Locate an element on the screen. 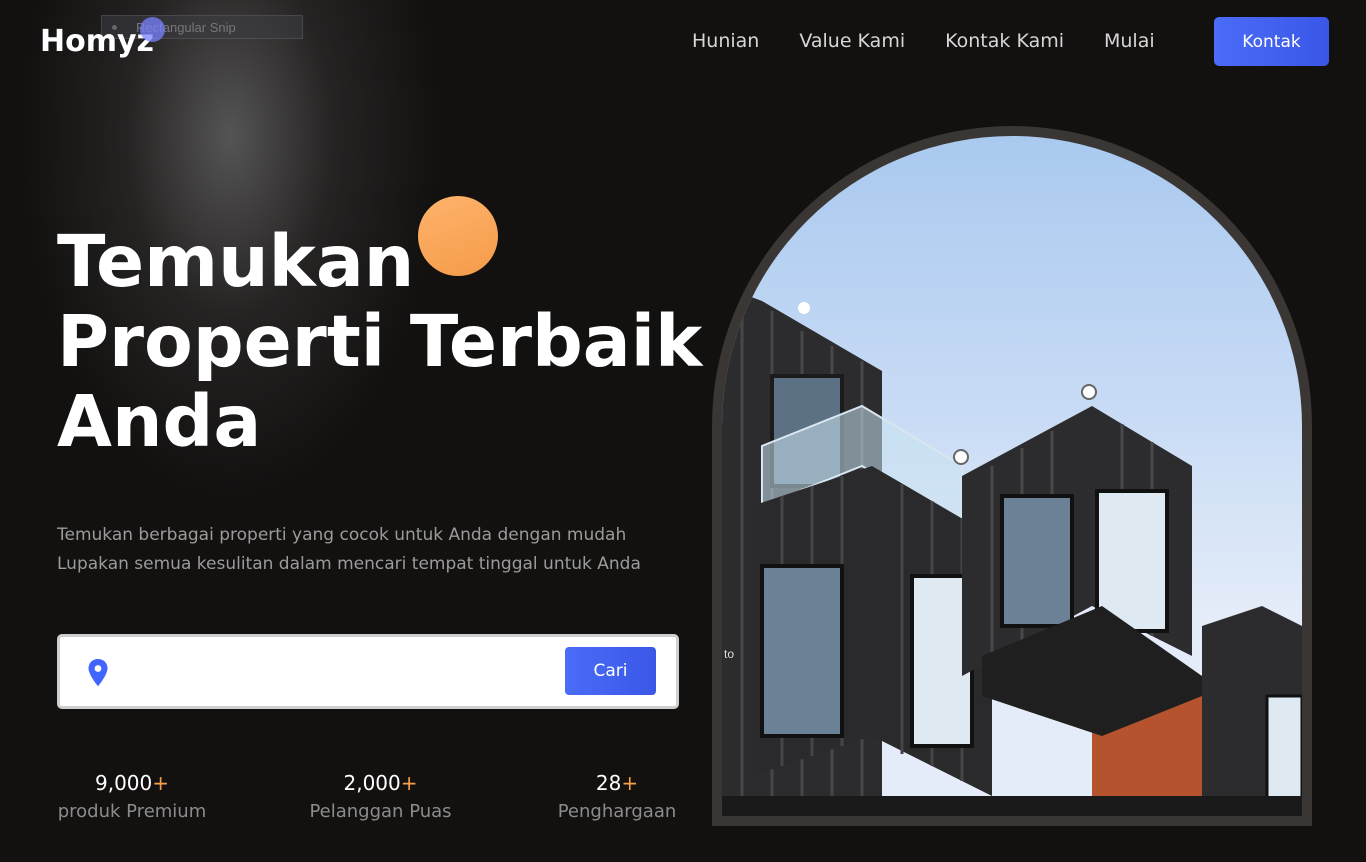 The image size is (1366, 862). stat-label: produk Premium is located at coordinates (132, 811).